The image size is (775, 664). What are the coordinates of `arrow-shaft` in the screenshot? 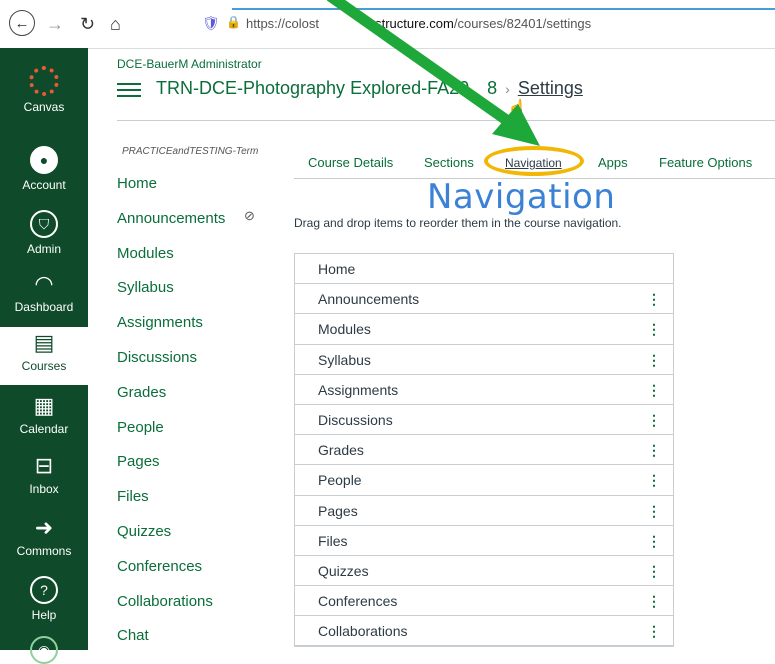 It's located at (421, 64).